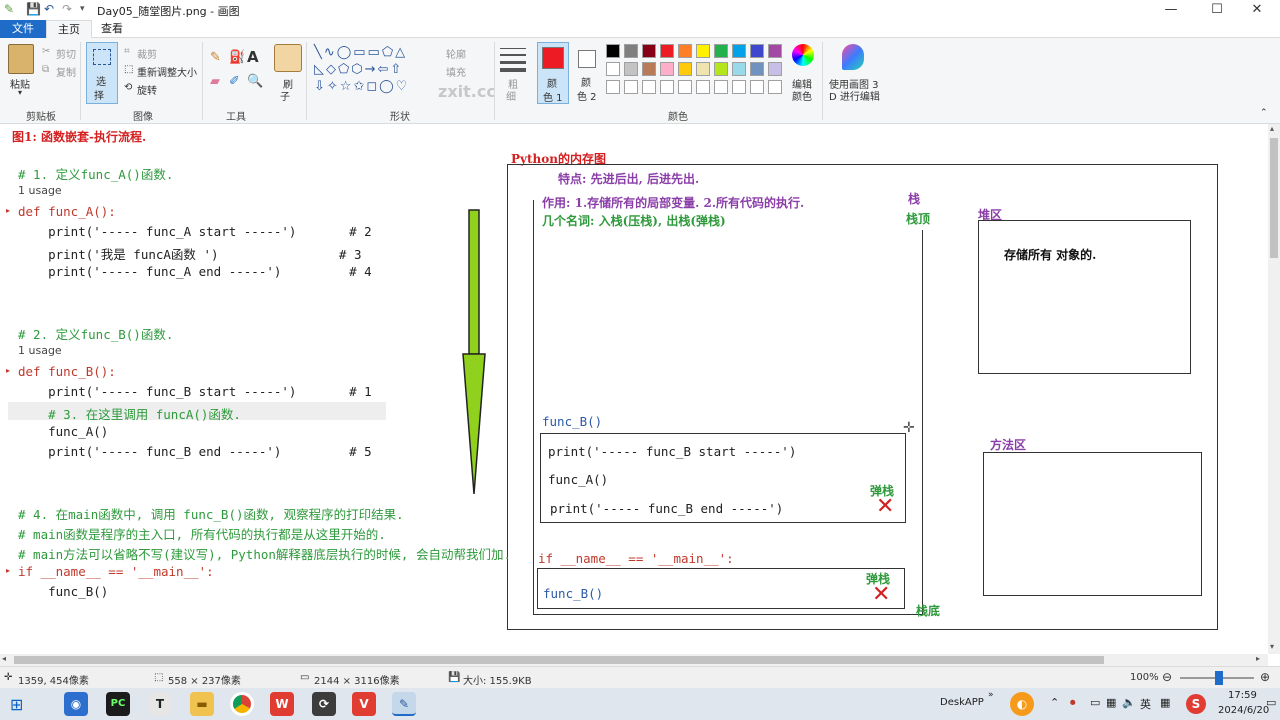 Image resolution: width=1280 pixels, height=720 pixels. What do you see at coordinates (102, 73) in the screenshot?
I see `select-button: 选 择` at bounding box center [102, 73].